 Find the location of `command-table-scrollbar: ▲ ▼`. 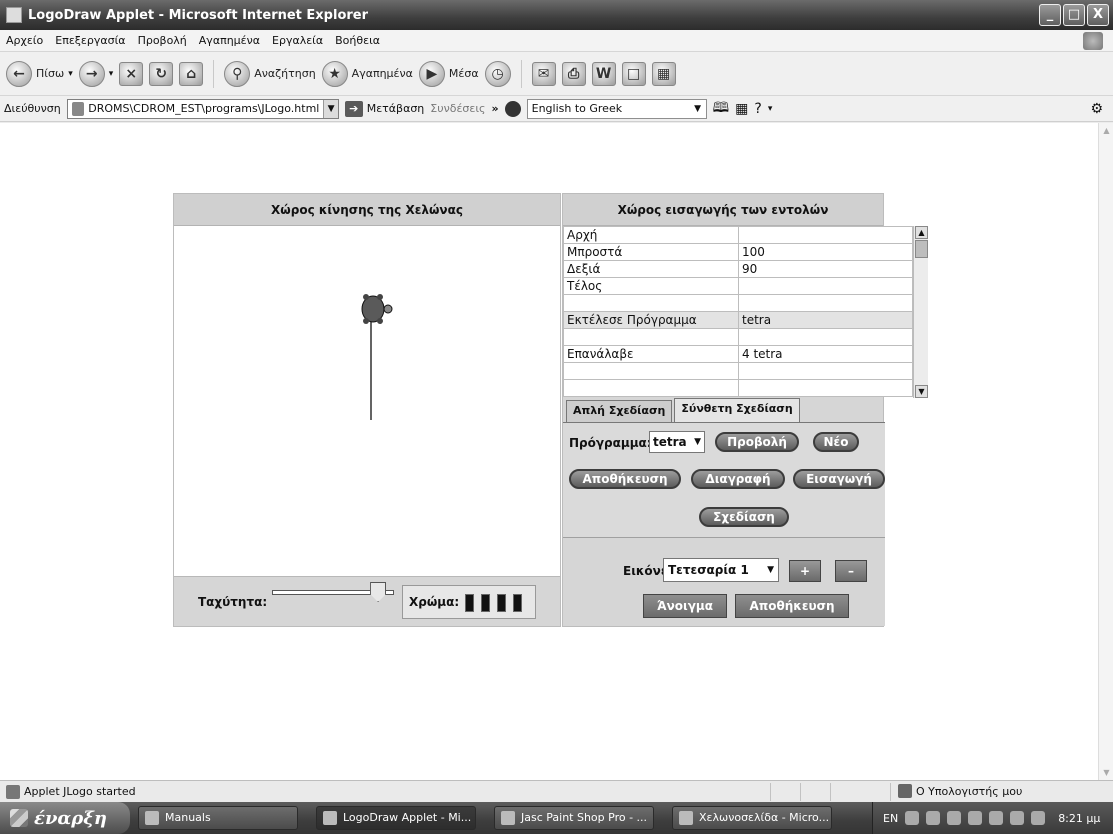

command-table-scrollbar: ▲ ▼ is located at coordinates (920, 312).